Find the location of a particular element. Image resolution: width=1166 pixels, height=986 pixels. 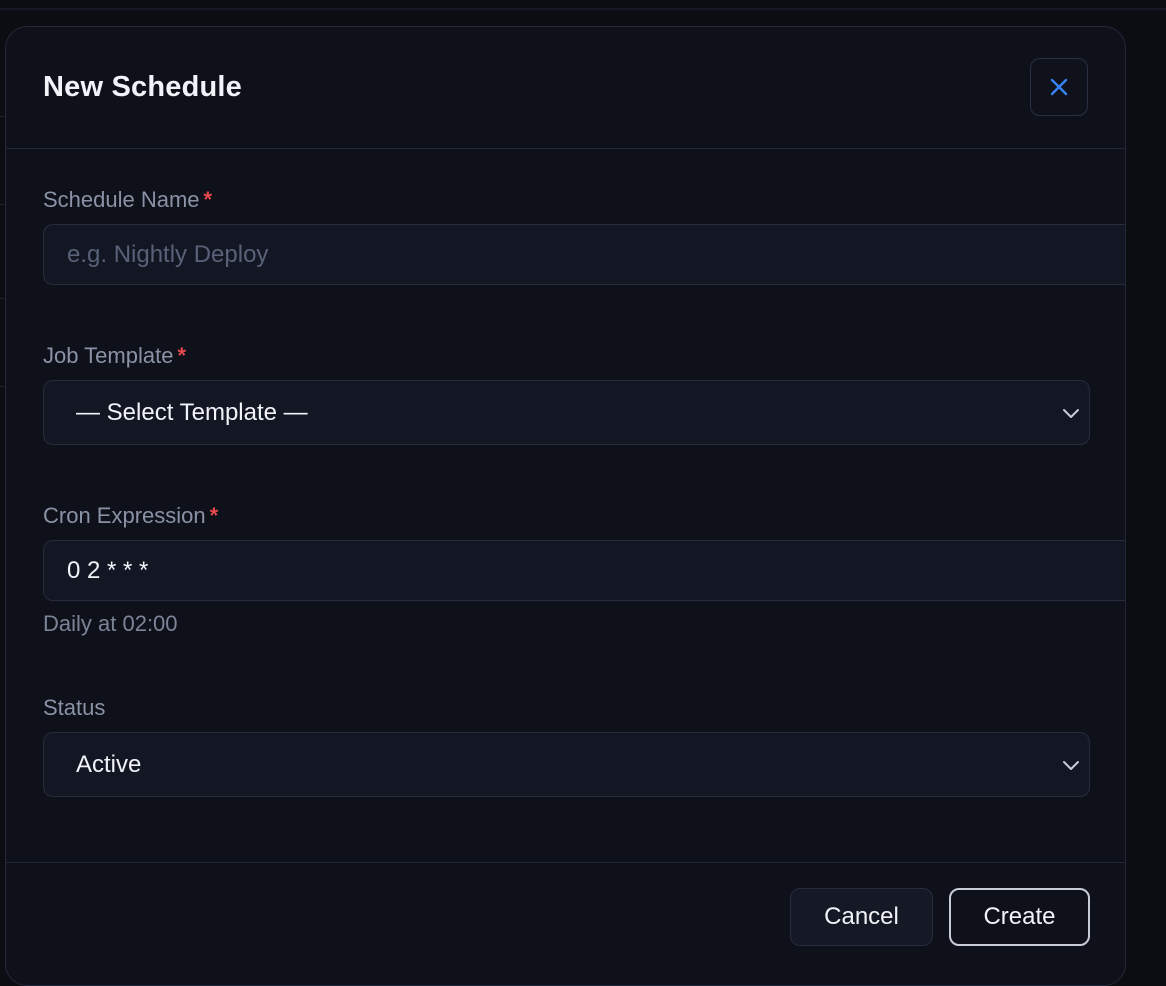

schedule-name-label: Schedule Name * is located at coordinates (127, 200).